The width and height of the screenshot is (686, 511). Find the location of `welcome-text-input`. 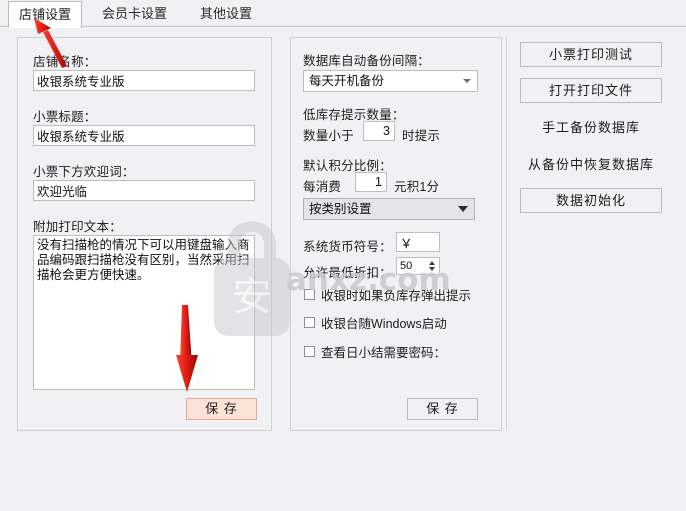

welcome-text-input is located at coordinates (144, 190).